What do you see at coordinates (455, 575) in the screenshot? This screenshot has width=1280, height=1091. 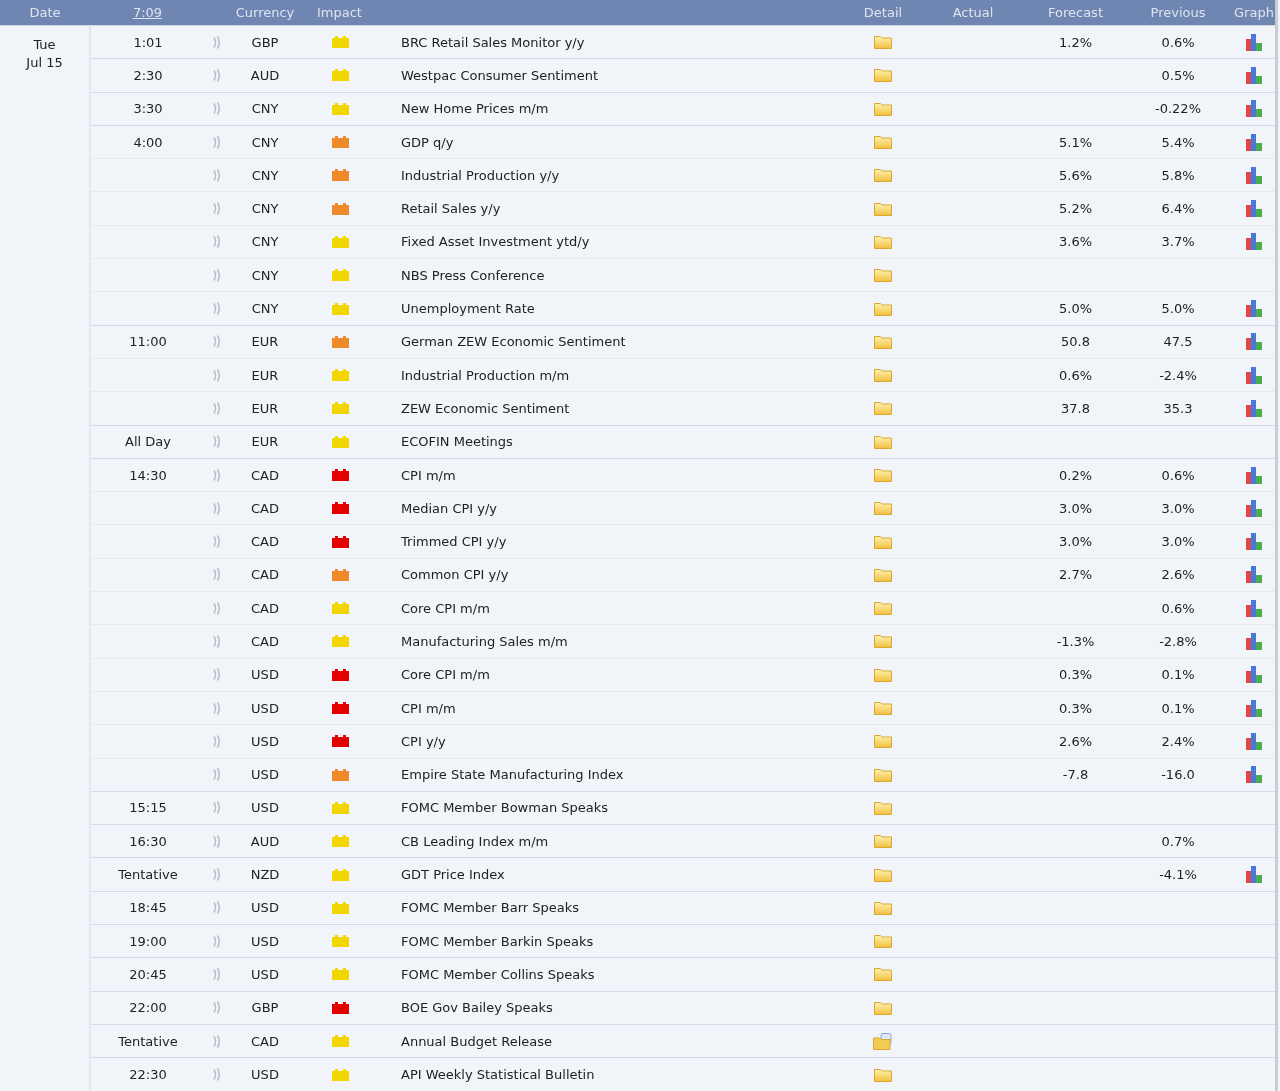 I see `event-title: Common CPI y/y` at bounding box center [455, 575].